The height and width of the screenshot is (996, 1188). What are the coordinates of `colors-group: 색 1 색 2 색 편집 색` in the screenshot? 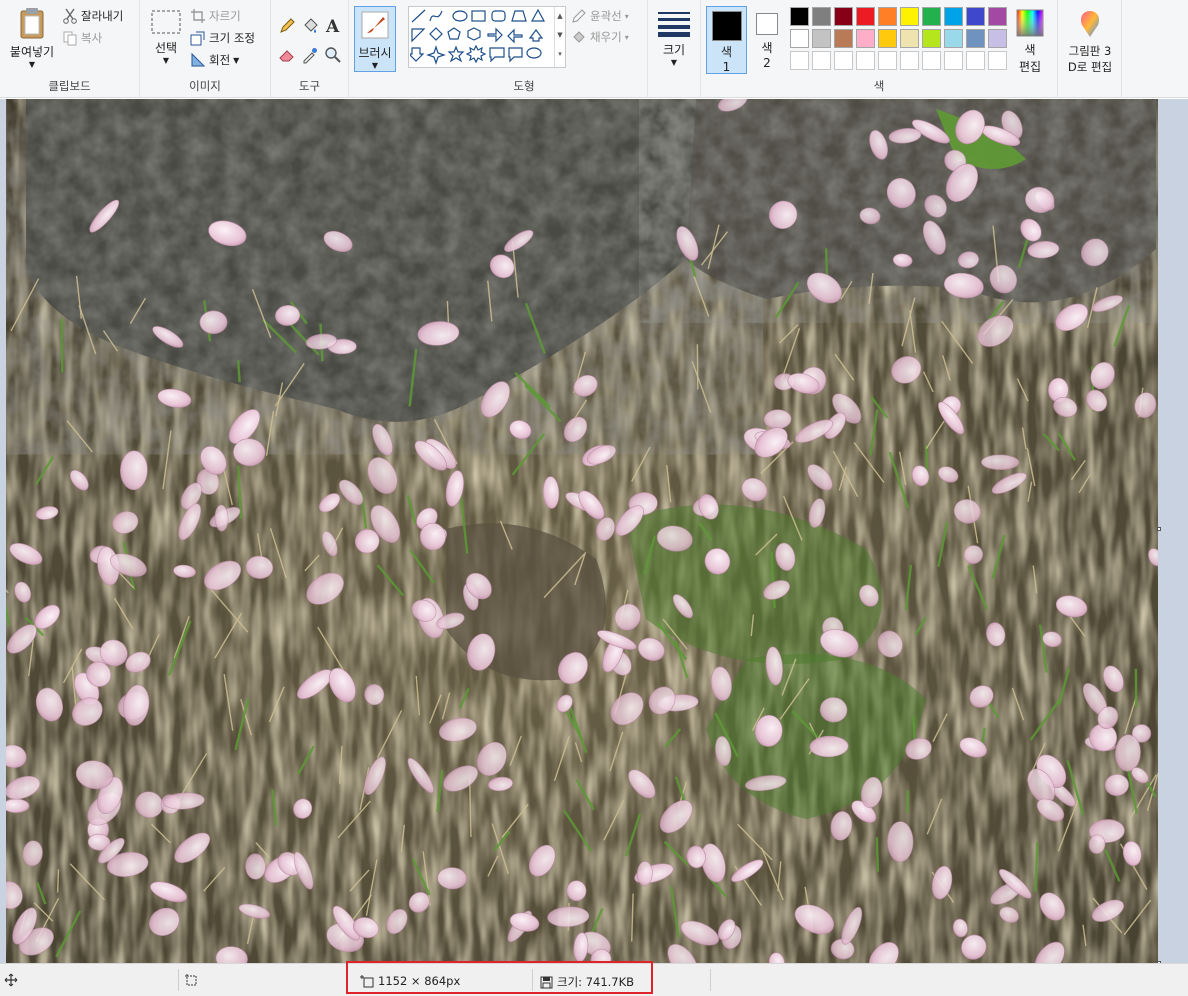 It's located at (879, 49).